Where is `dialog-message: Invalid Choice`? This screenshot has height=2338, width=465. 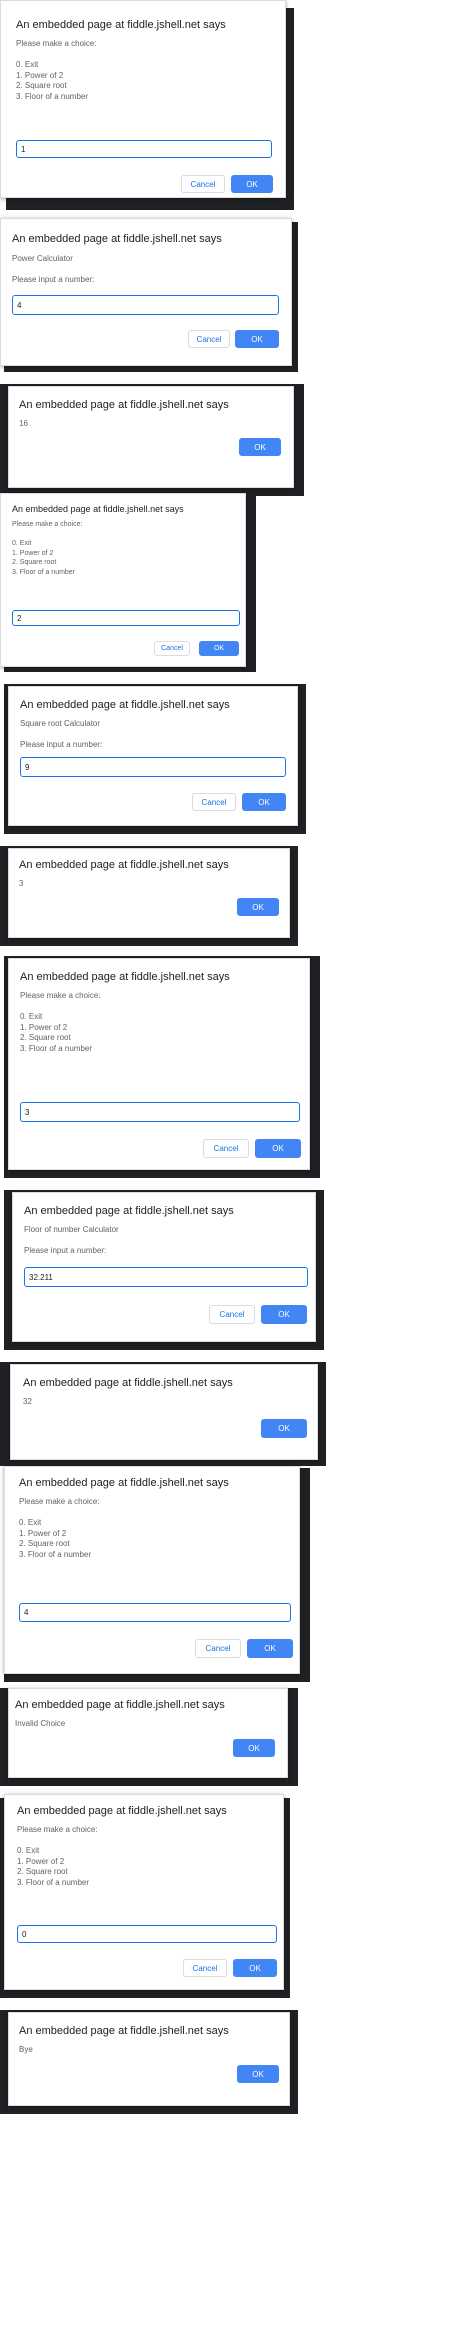
dialog-message: Invalid Choice is located at coordinates (40, 1723).